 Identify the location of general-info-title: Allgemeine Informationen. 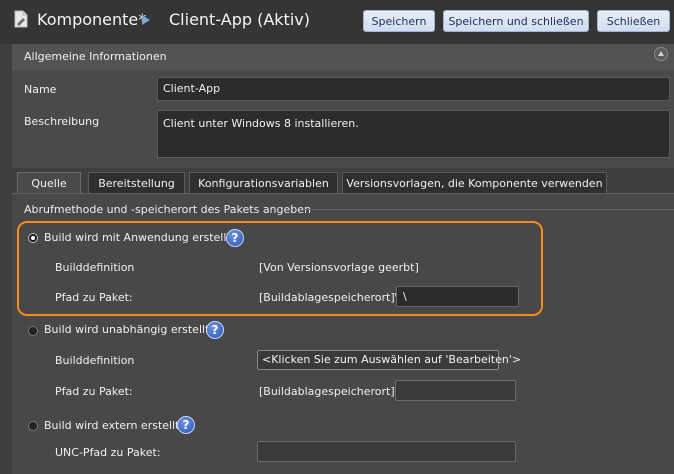
(95, 56).